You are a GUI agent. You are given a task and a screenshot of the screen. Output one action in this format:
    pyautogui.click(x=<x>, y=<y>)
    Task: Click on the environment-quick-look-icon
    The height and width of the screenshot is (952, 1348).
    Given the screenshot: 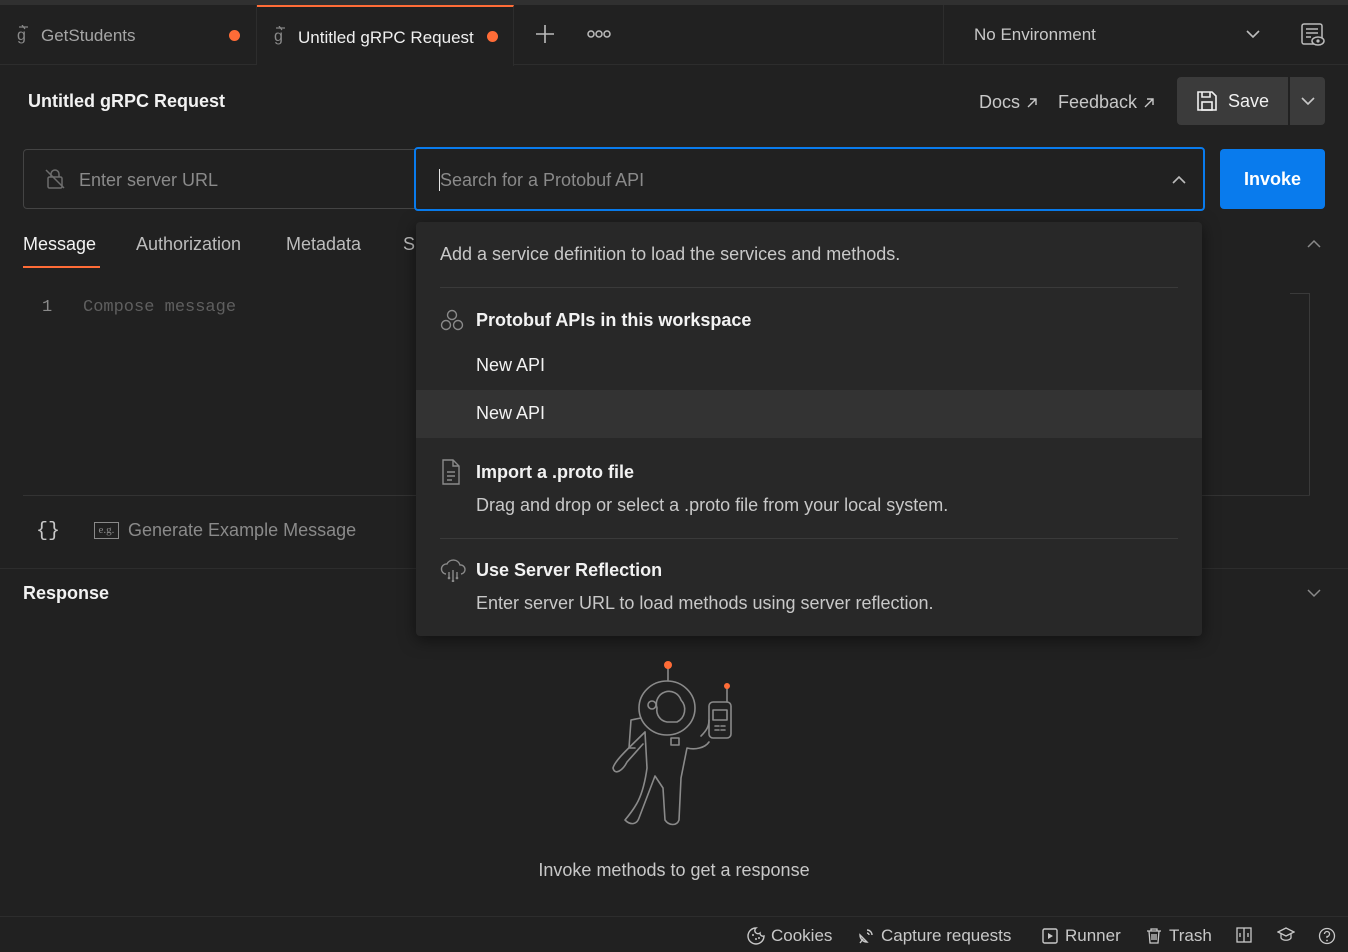 What is the action you would take?
    pyautogui.click(x=1313, y=35)
    